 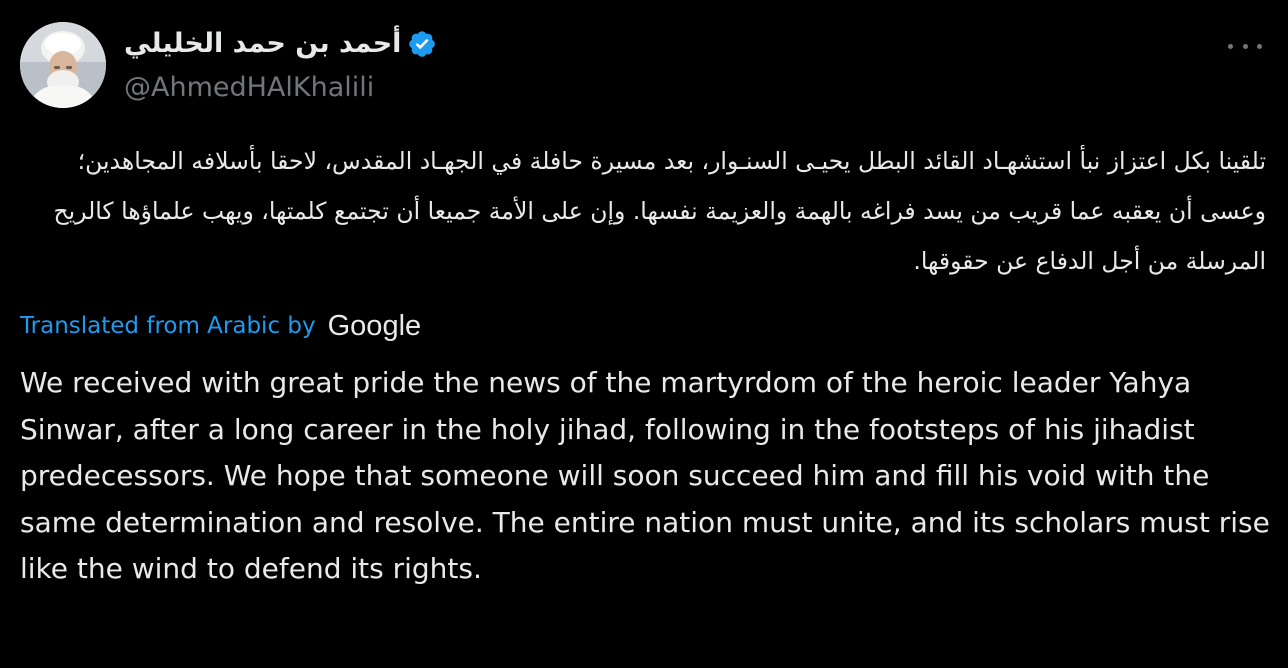 I want to click on verified-badge-icon, so click(x=422, y=44).